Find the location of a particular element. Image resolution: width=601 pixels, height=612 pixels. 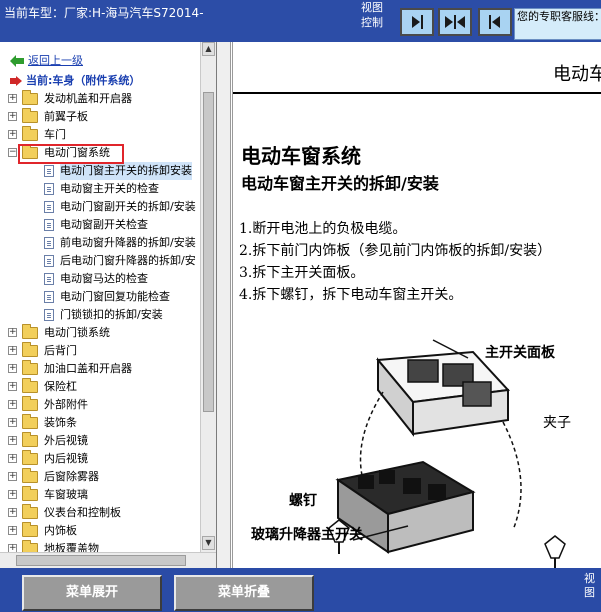

tree-item-label: 车门 is located at coordinates (55, 134).